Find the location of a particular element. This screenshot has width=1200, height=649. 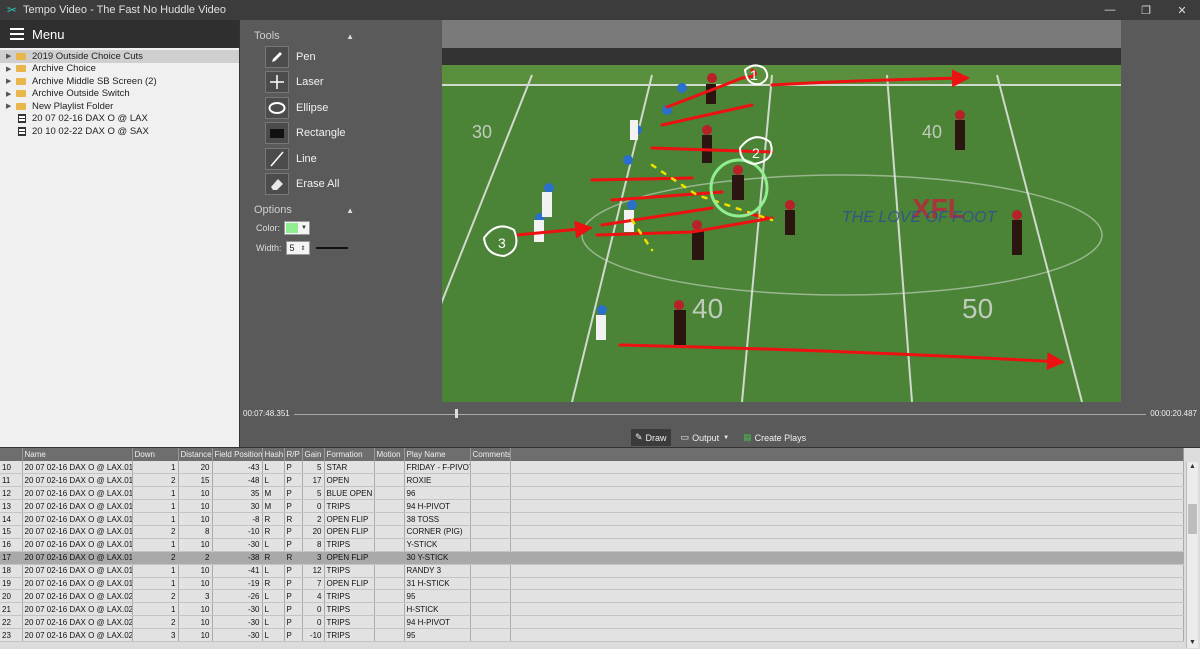

table-cell: -10 is located at coordinates (237, 532).